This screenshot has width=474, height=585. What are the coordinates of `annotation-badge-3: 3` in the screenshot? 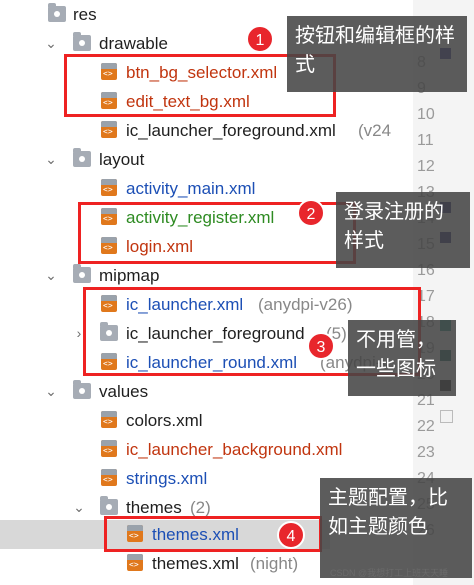 It's located at (321, 346).